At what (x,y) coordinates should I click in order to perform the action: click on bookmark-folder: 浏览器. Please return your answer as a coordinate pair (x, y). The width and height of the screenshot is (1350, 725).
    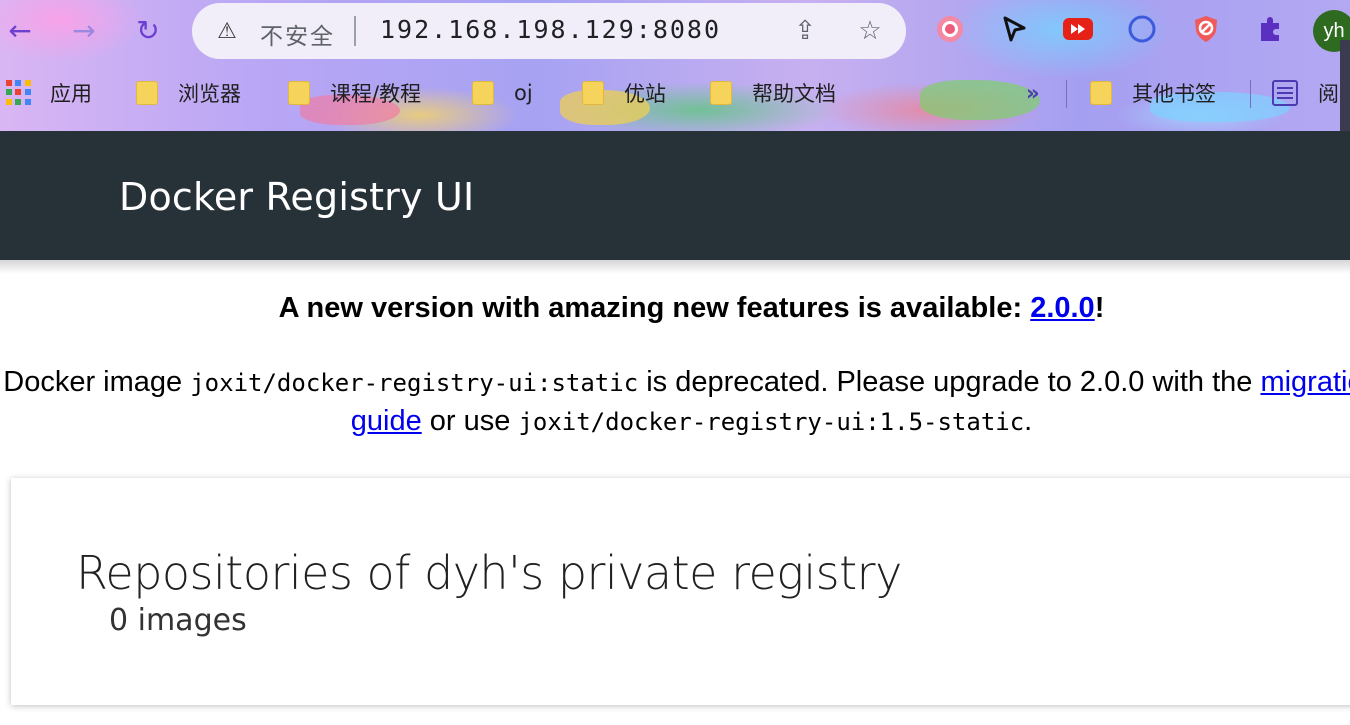
    Looking at the image, I should click on (188, 93).